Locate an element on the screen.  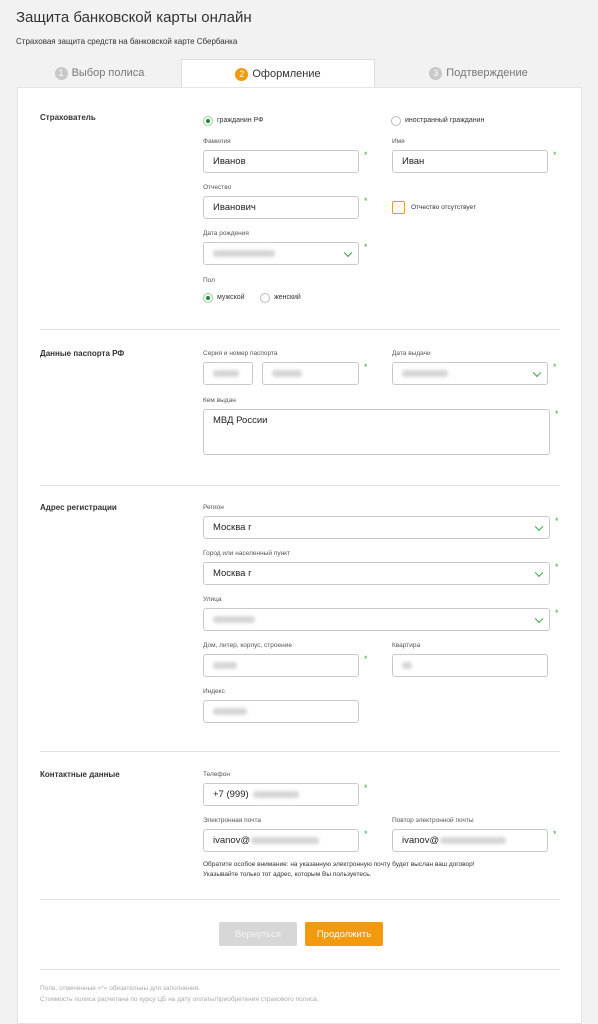
tab-label: Выбор полиса is located at coordinates (108, 73).